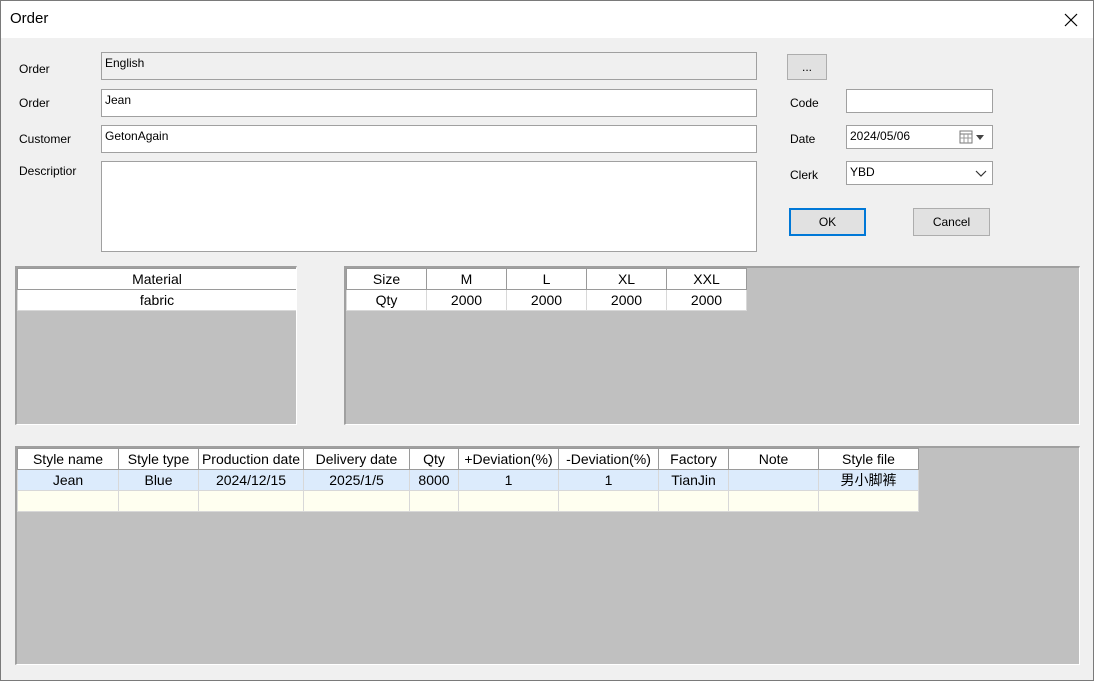  I want to click on size-header-row: Size M L XL XXL, so click(546, 279).